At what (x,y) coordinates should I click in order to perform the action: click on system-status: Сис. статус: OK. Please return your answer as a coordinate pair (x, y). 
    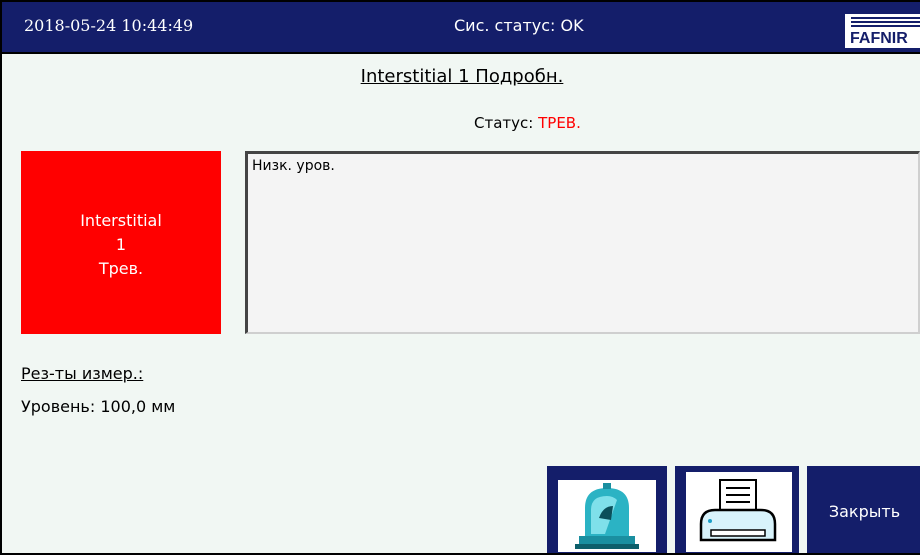
    Looking at the image, I should click on (519, 25).